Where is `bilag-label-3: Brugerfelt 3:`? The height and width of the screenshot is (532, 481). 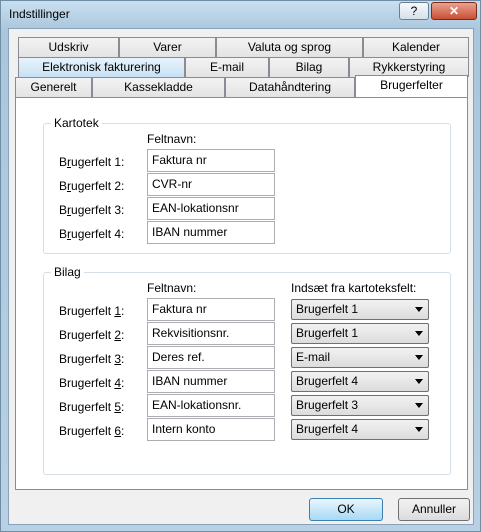
bilag-label-3: Brugerfelt 3: is located at coordinates (92, 359).